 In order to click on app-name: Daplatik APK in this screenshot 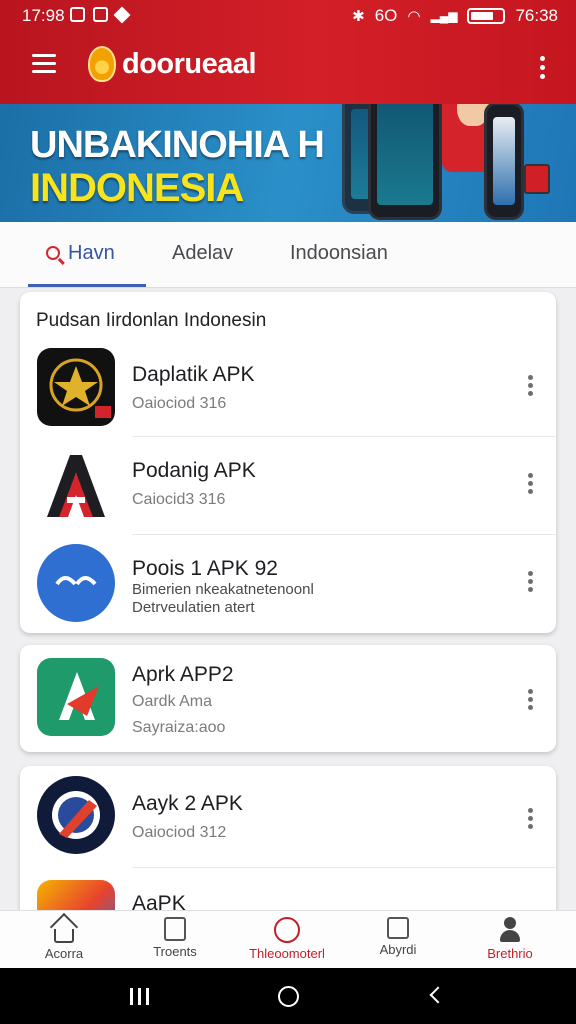, I will do `click(193, 374)`.